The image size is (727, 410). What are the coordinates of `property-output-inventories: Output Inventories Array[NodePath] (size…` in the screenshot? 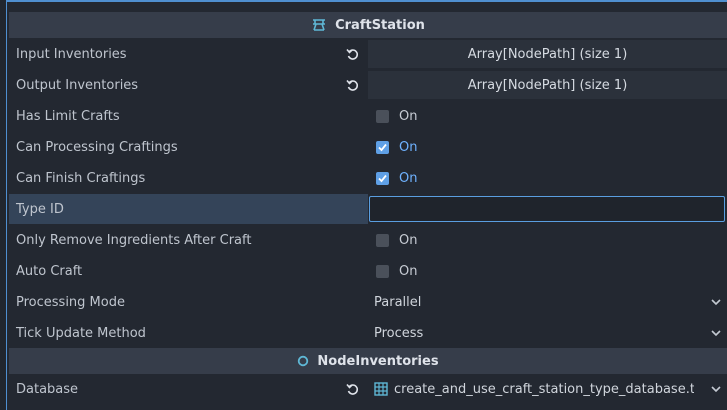 It's located at (368, 85).